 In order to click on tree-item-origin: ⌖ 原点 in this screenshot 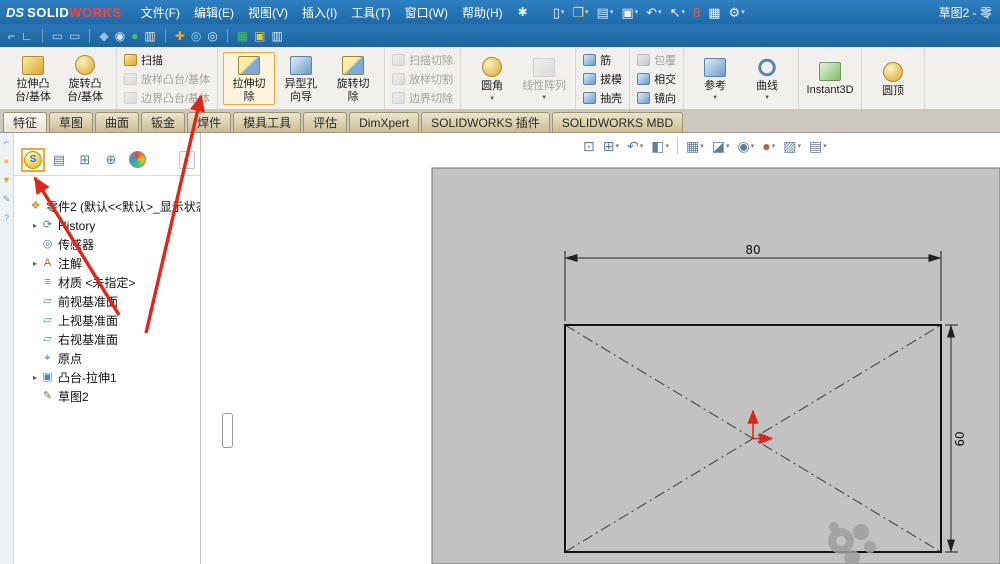, I will do `click(107, 358)`.